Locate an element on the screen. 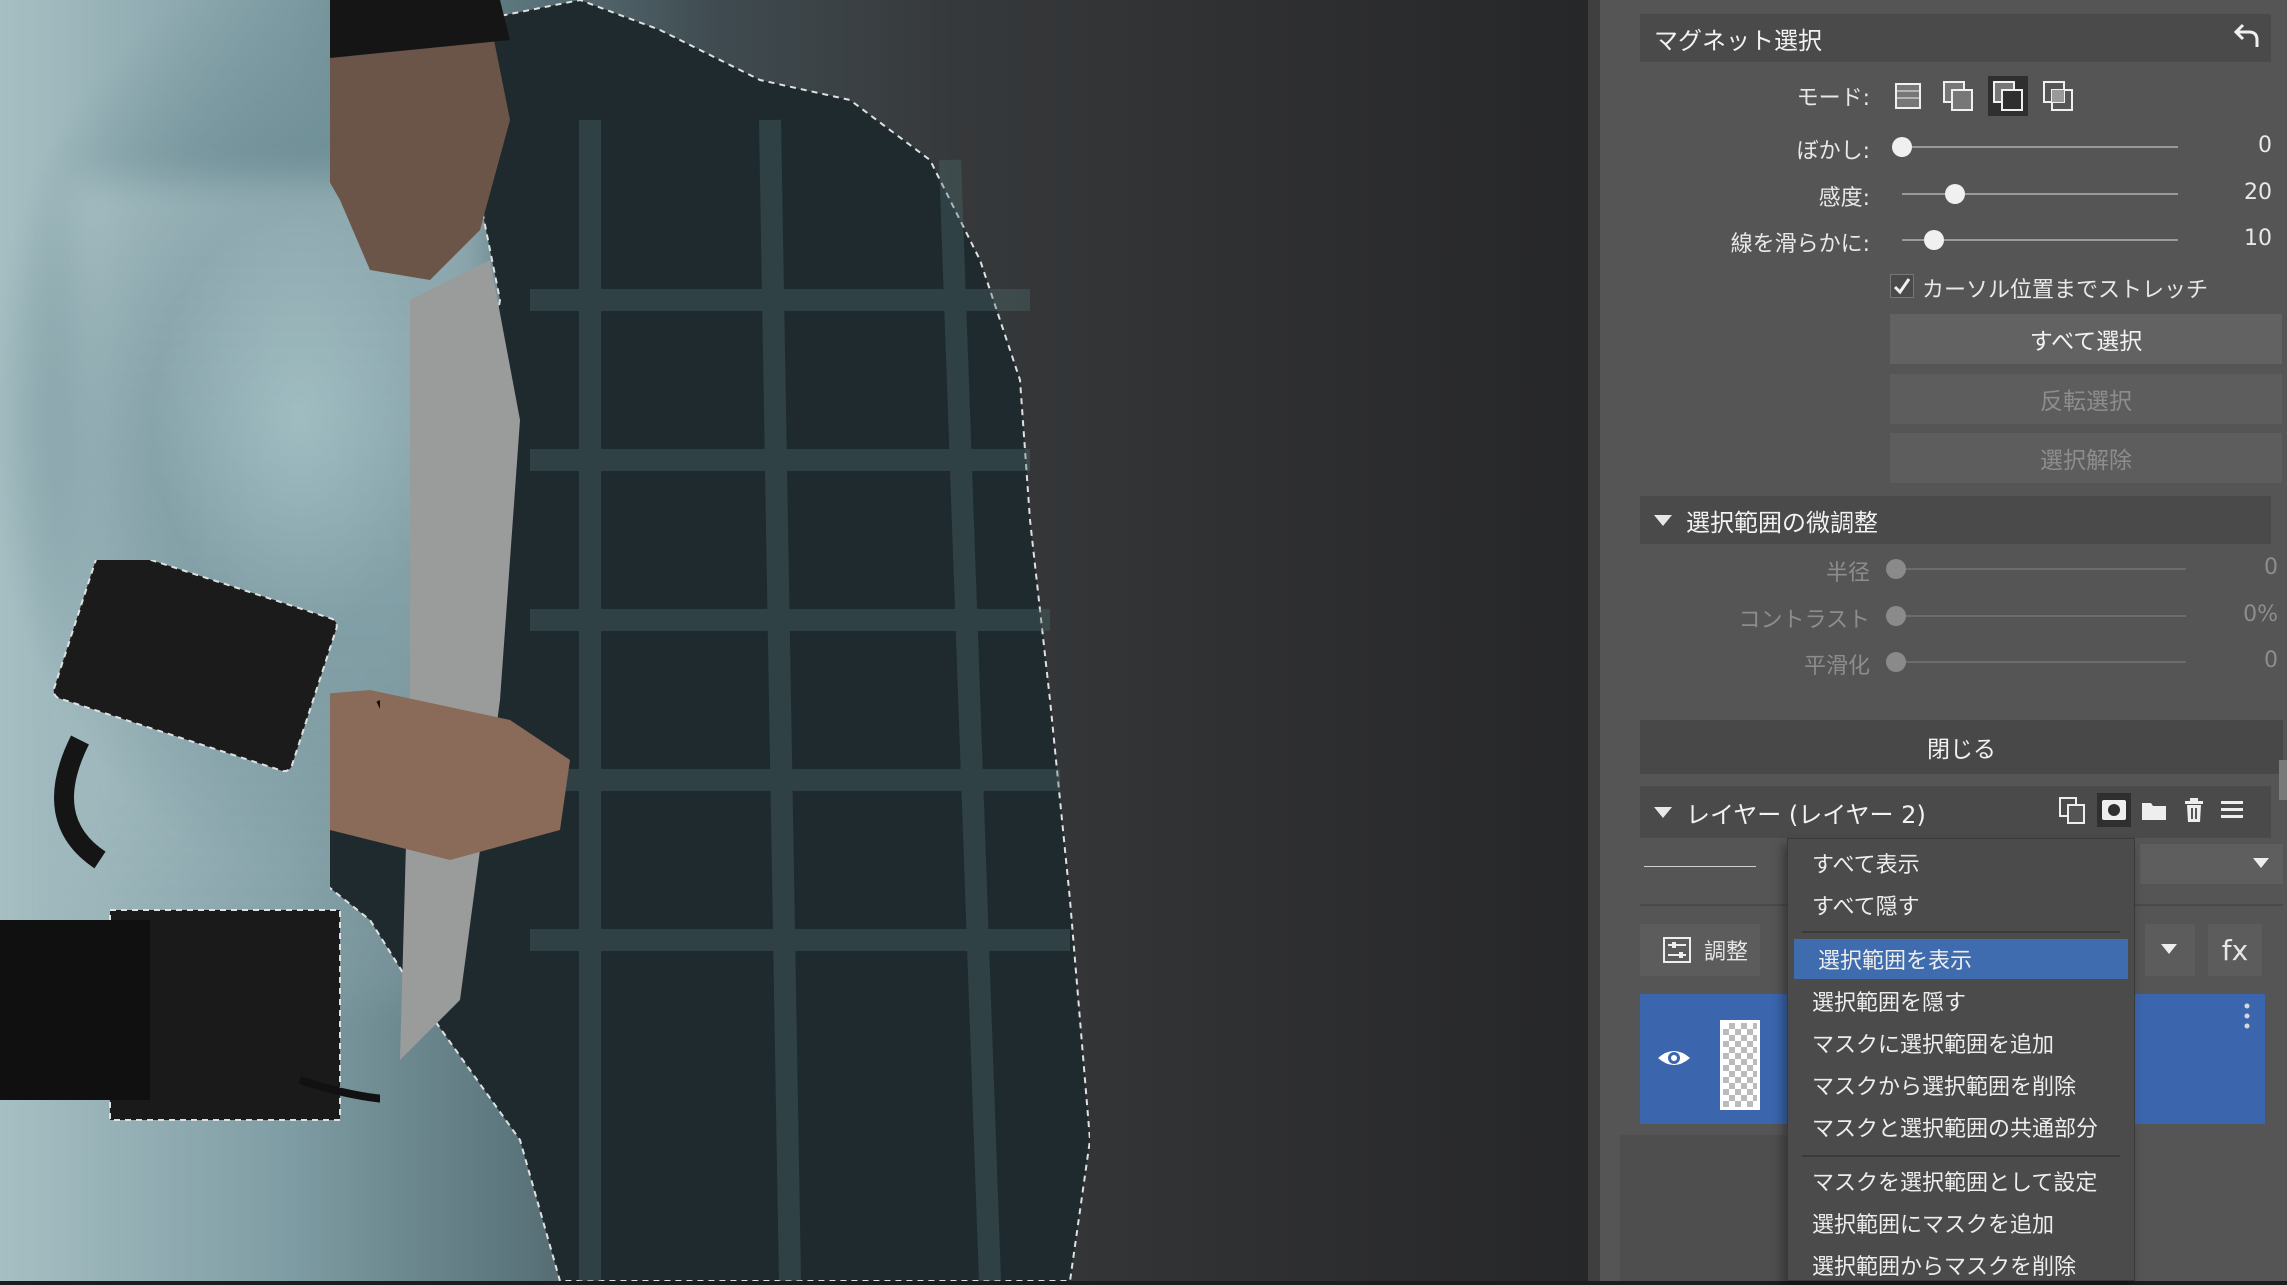 This screenshot has height=1285, width=2287. folder-icon is located at coordinates (2154, 810).